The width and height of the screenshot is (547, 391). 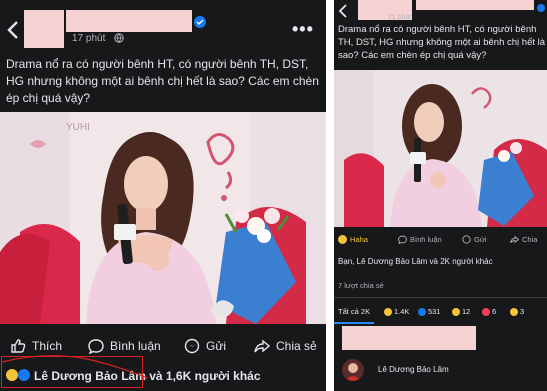 I want to click on tab-all: Tất cả 2K, so click(x=354, y=311).